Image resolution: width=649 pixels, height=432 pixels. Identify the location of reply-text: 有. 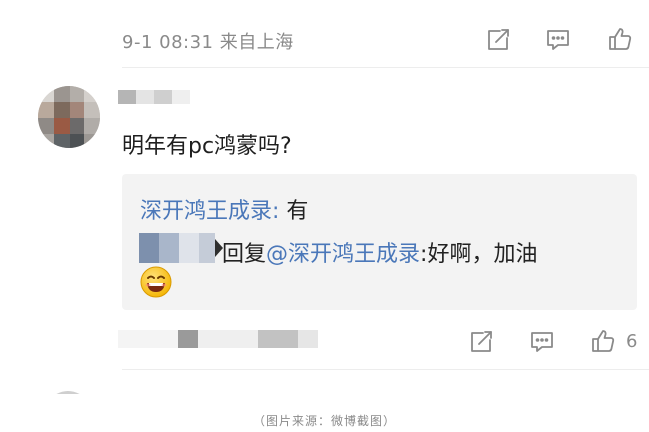
(297, 211).